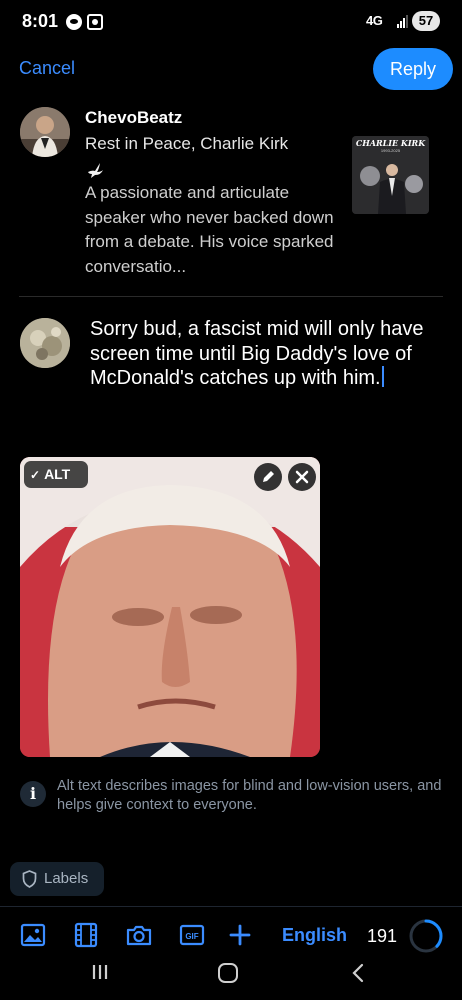 The width and height of the screenshot is (462, 1000). What do you see at coordinates (139, 935) in the screenshot?
I see `camera-icon` at bounding box center [139, 935].